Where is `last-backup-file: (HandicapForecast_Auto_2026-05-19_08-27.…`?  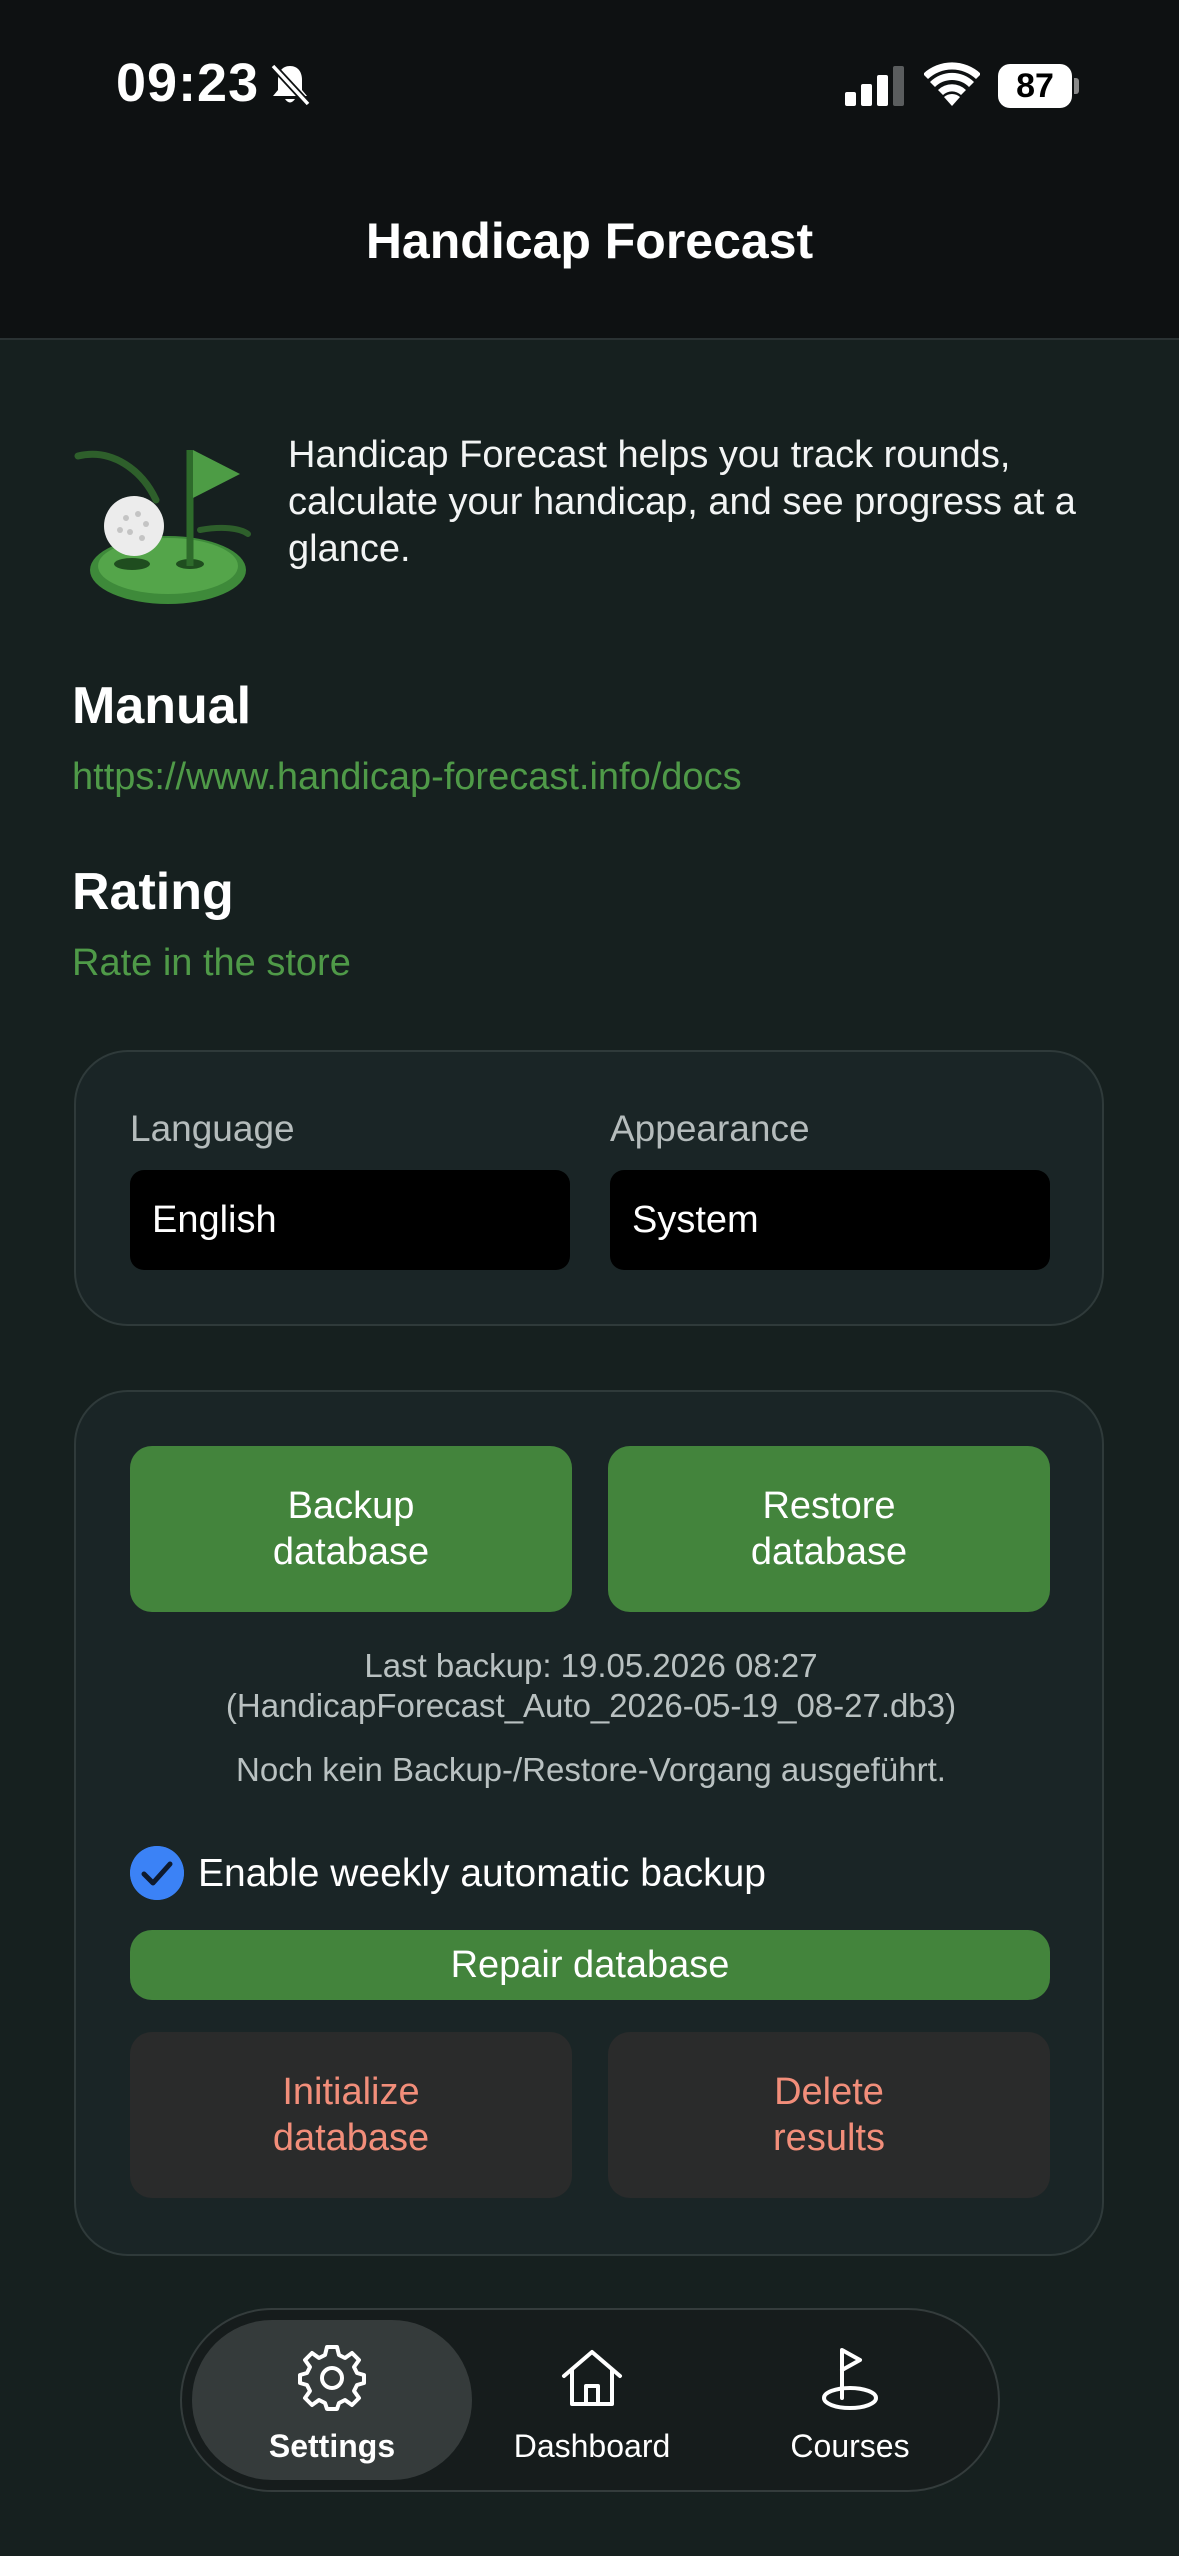 last-backup-file: (HandicapForecast_Auto_2026-05-19_08-27.… is located at coordinates (591, 1705).